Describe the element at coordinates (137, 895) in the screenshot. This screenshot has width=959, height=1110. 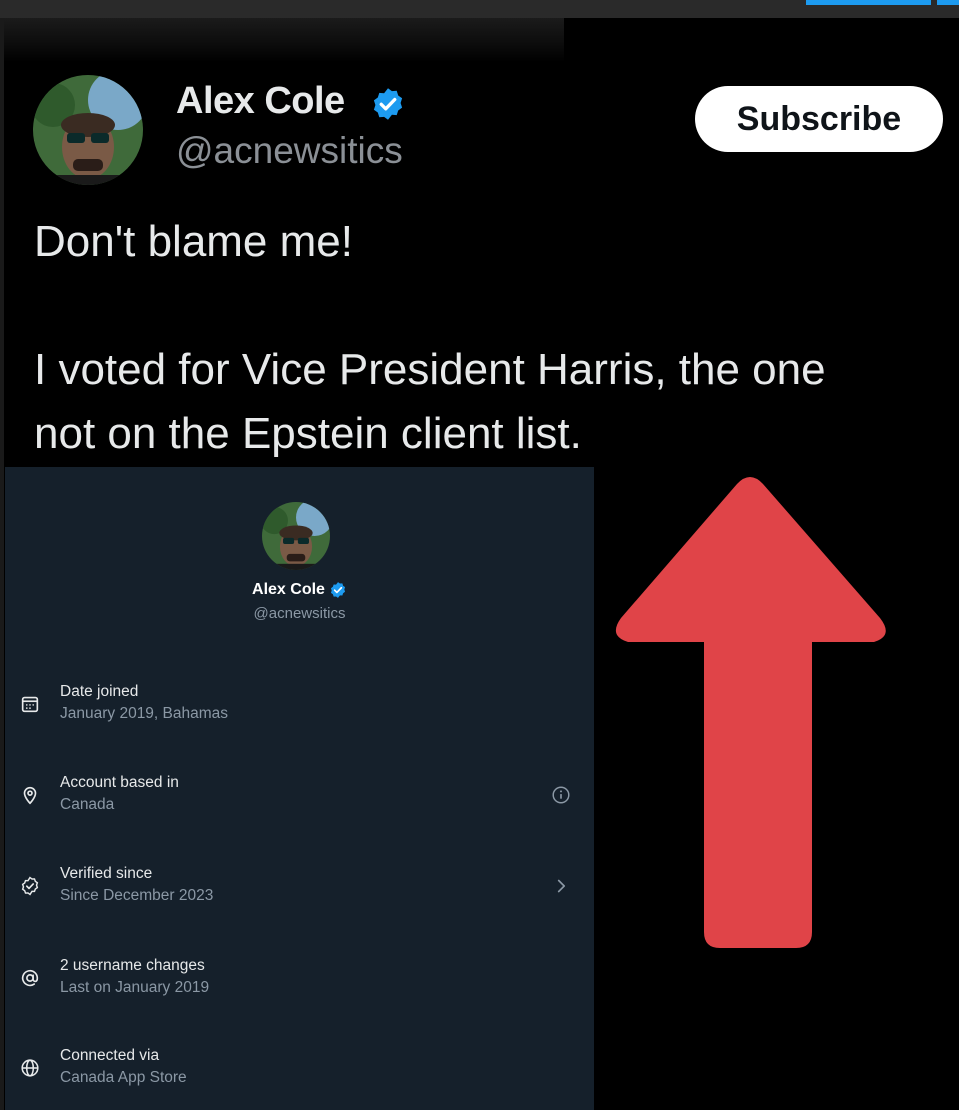
I see `info-row-value: Since December 2023` at that location.